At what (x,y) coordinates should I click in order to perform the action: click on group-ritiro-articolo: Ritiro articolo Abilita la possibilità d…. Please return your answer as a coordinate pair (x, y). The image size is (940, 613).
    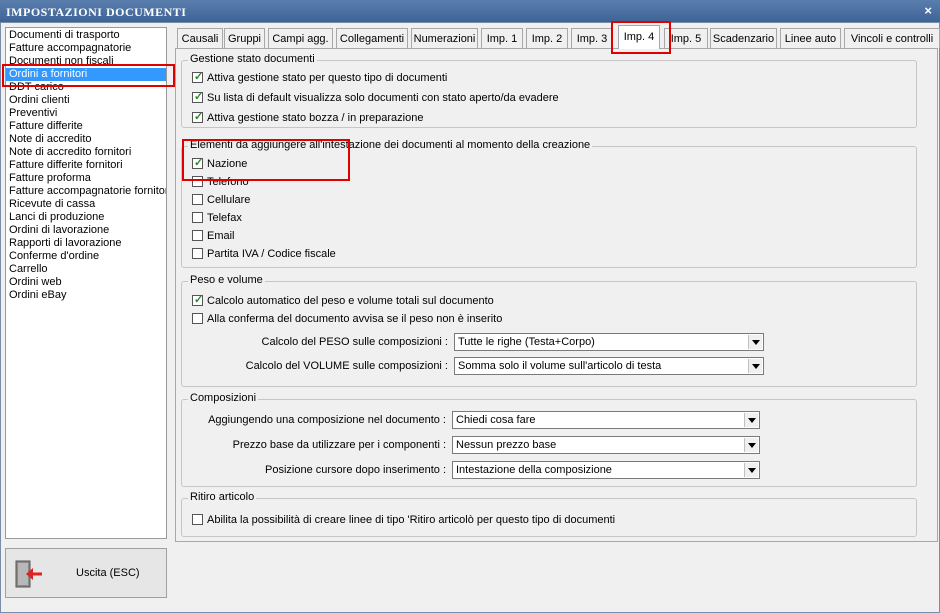
    Looking at the image, I should click on (549, 514).